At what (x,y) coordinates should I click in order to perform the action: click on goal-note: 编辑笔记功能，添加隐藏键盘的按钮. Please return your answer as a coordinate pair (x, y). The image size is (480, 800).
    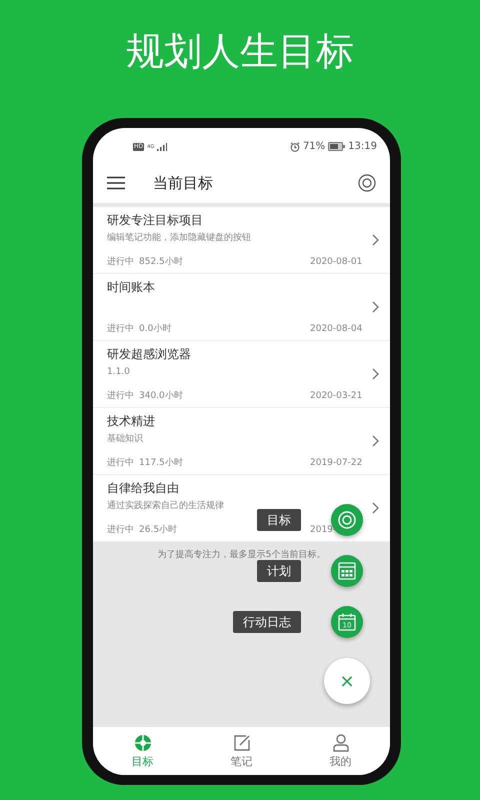
    Looking at the image, I should click on (179, 238).